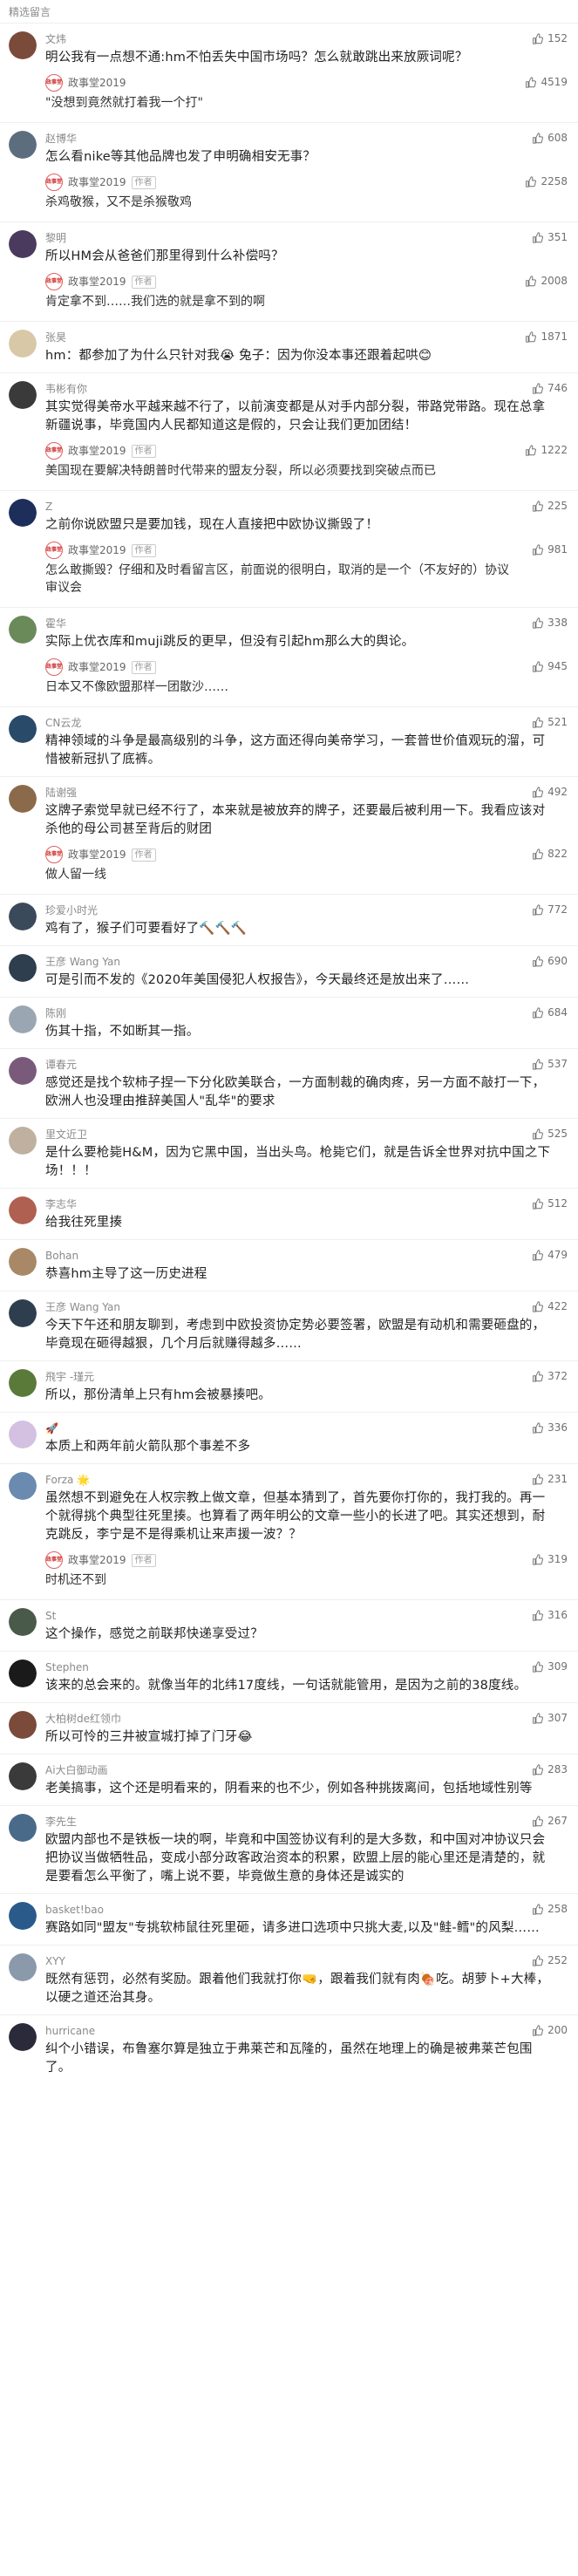  What do you see at coordinates (307, 39) in the screenshot?
I see `commenter-name: 文炜` at bounding box center [307, 39].